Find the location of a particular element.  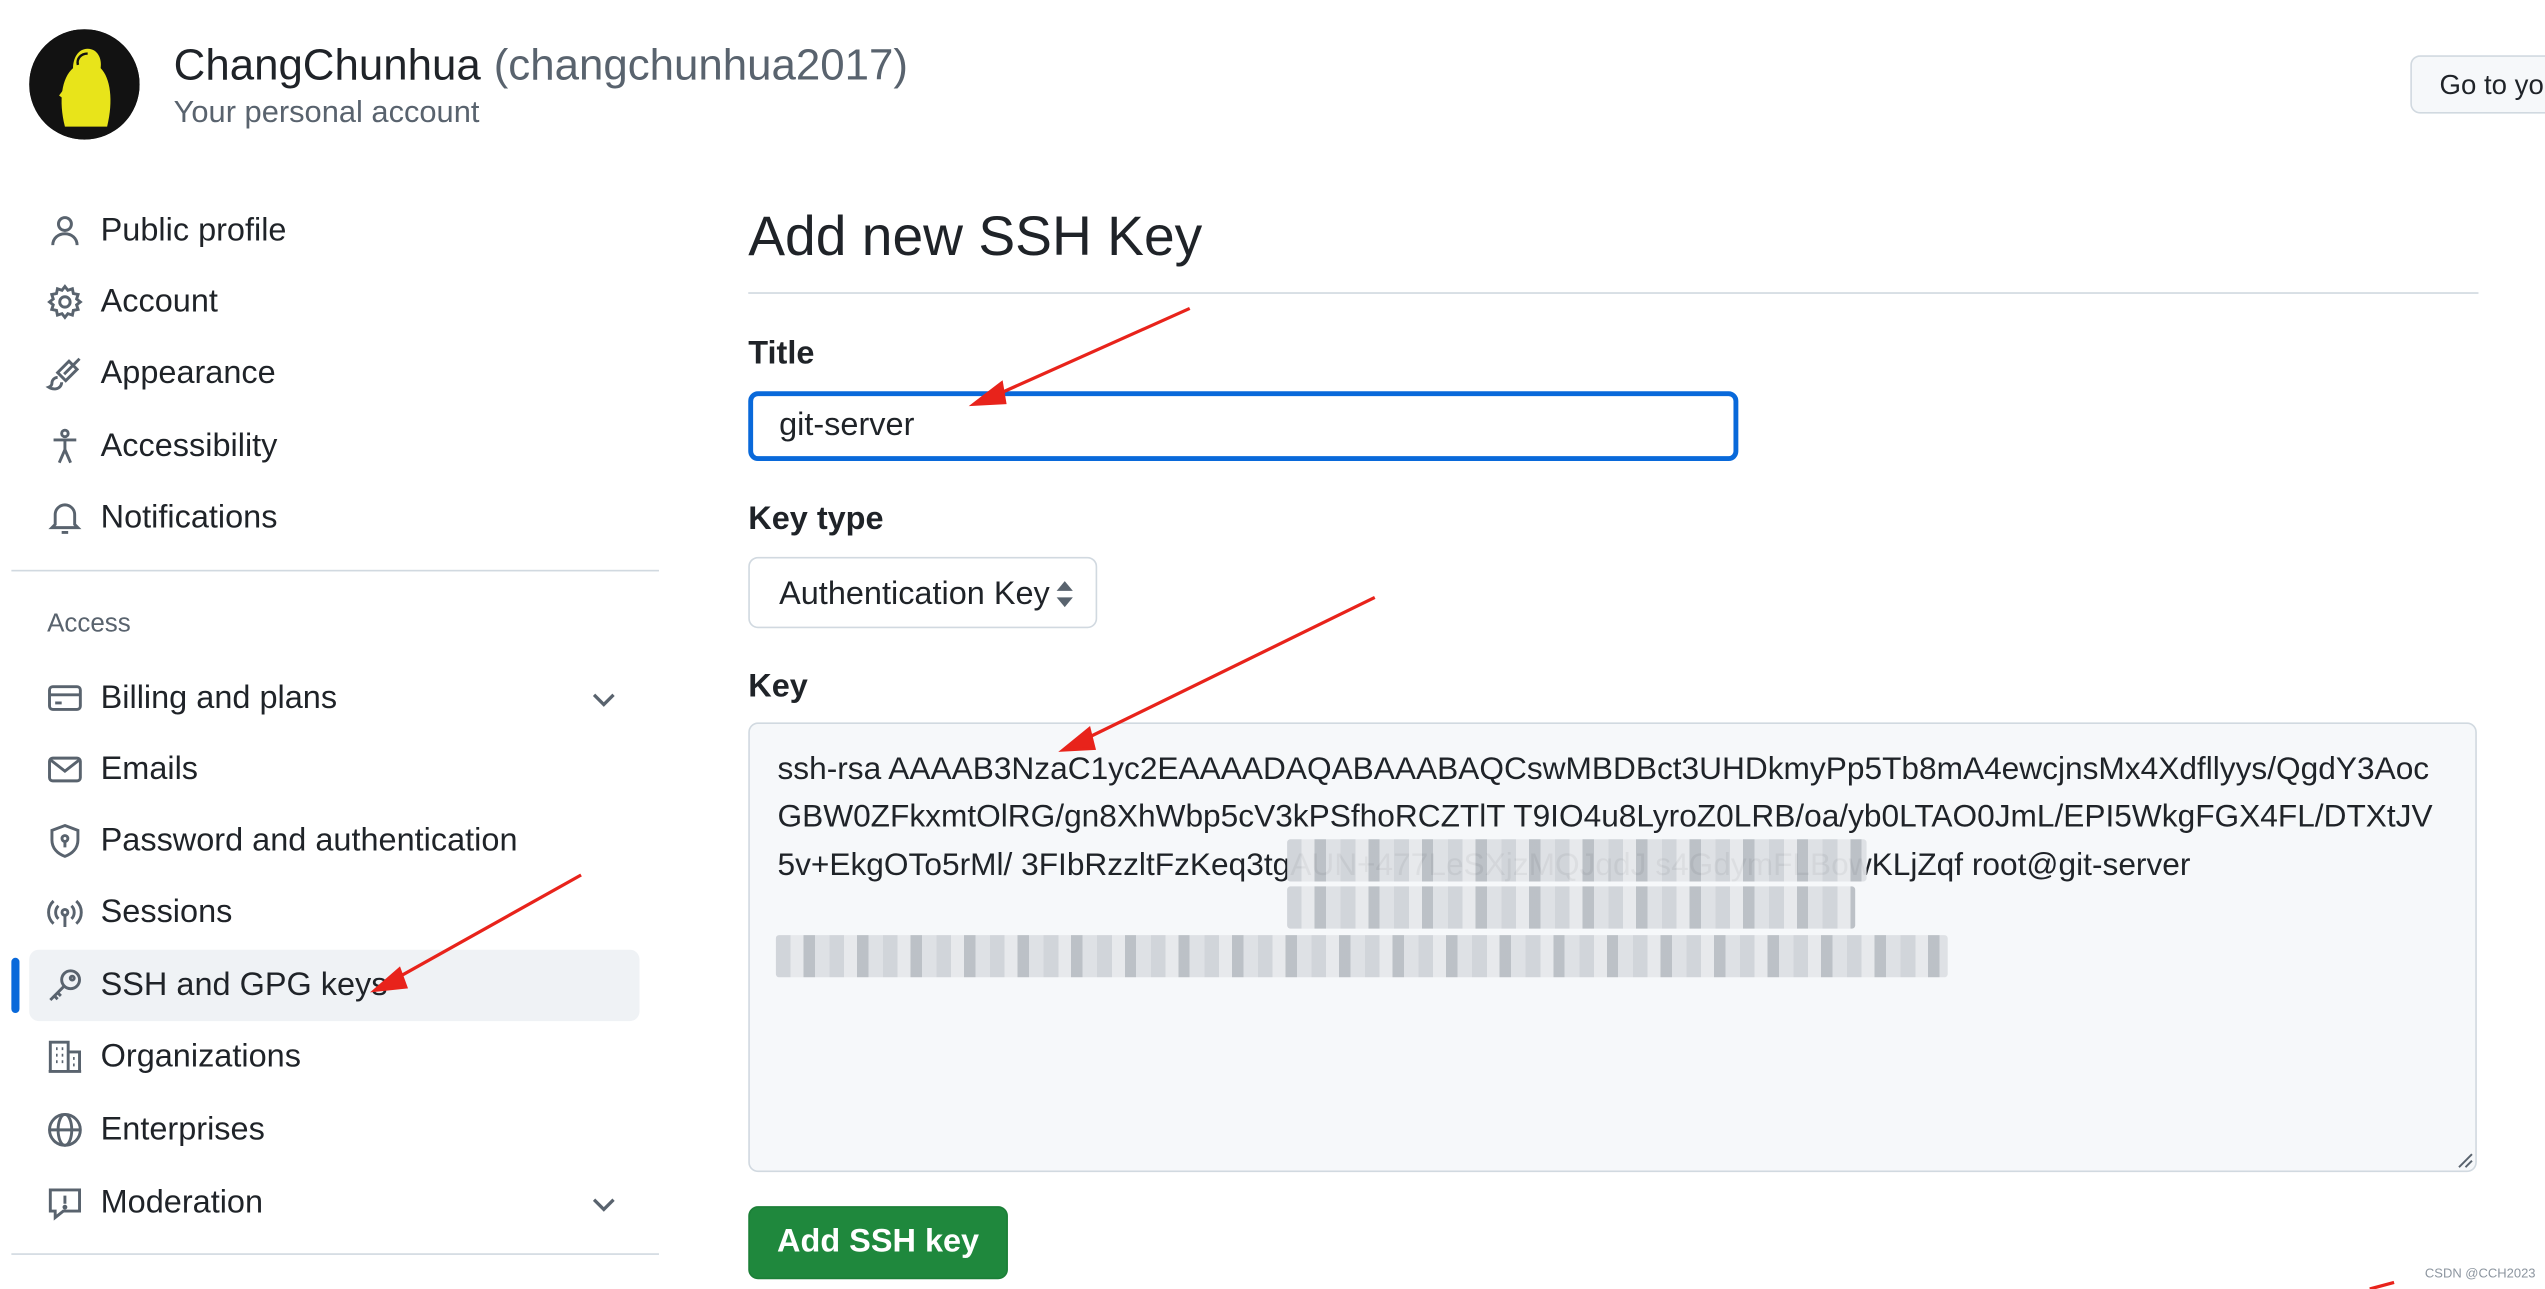

sidebar-heading-access: Access is located at coordinates (89, 624).